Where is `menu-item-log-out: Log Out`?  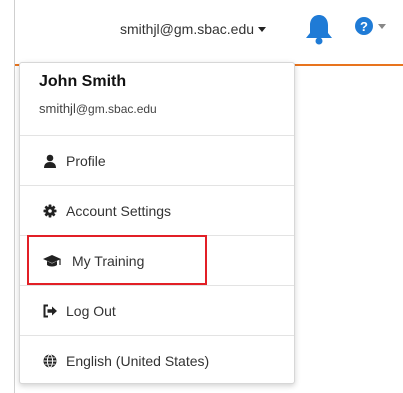 menu-item-log-out: Log Out is located at coordinates (157, 311).